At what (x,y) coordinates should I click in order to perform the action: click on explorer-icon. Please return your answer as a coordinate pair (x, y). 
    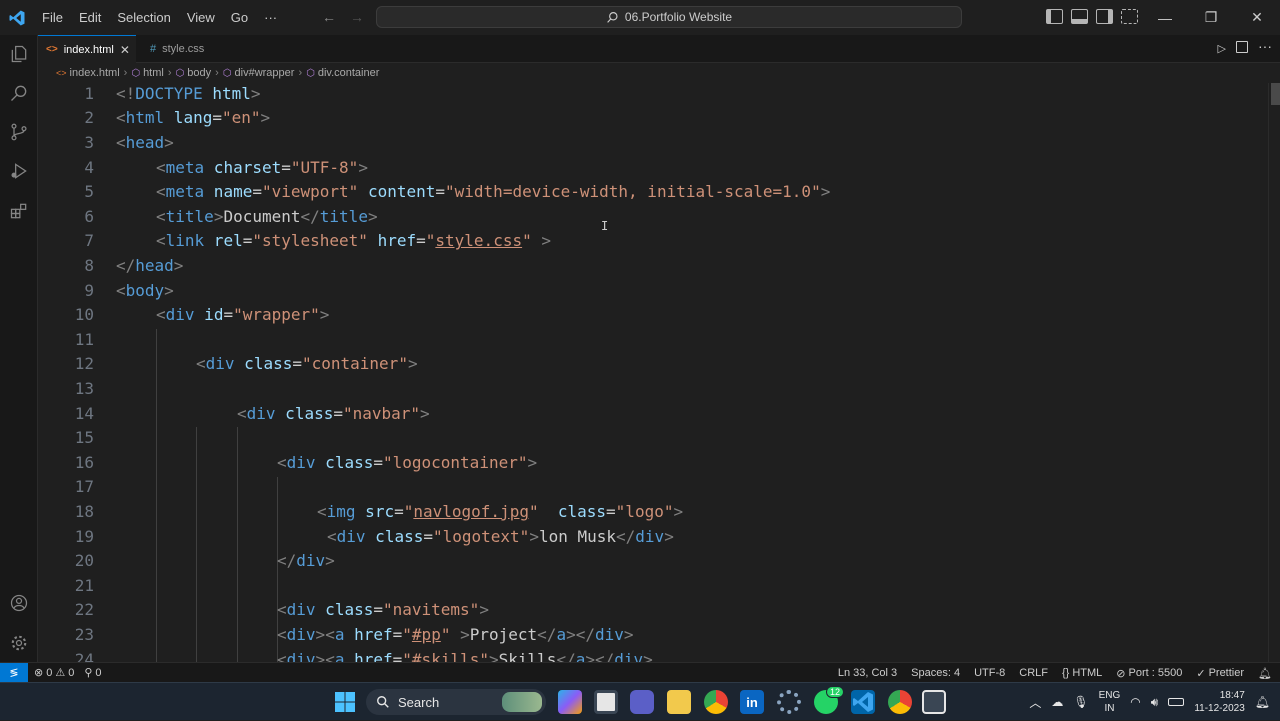
    Looking at the image, I should click on (19, 54).